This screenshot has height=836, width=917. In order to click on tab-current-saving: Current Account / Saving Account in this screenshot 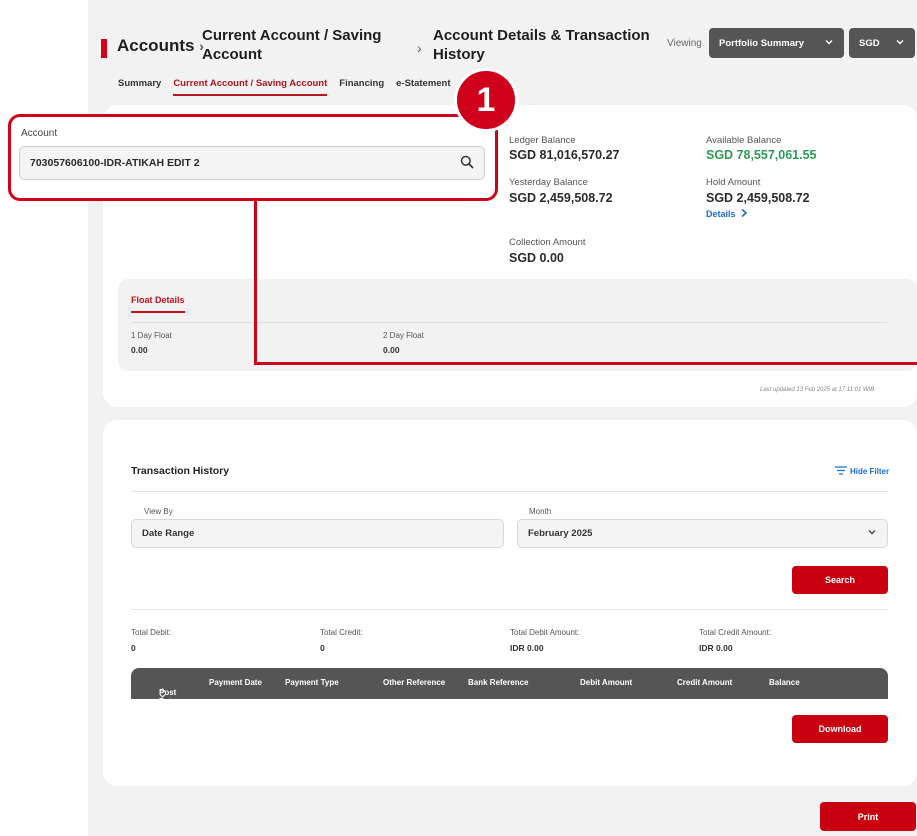, I will do `click(250, 87)`.